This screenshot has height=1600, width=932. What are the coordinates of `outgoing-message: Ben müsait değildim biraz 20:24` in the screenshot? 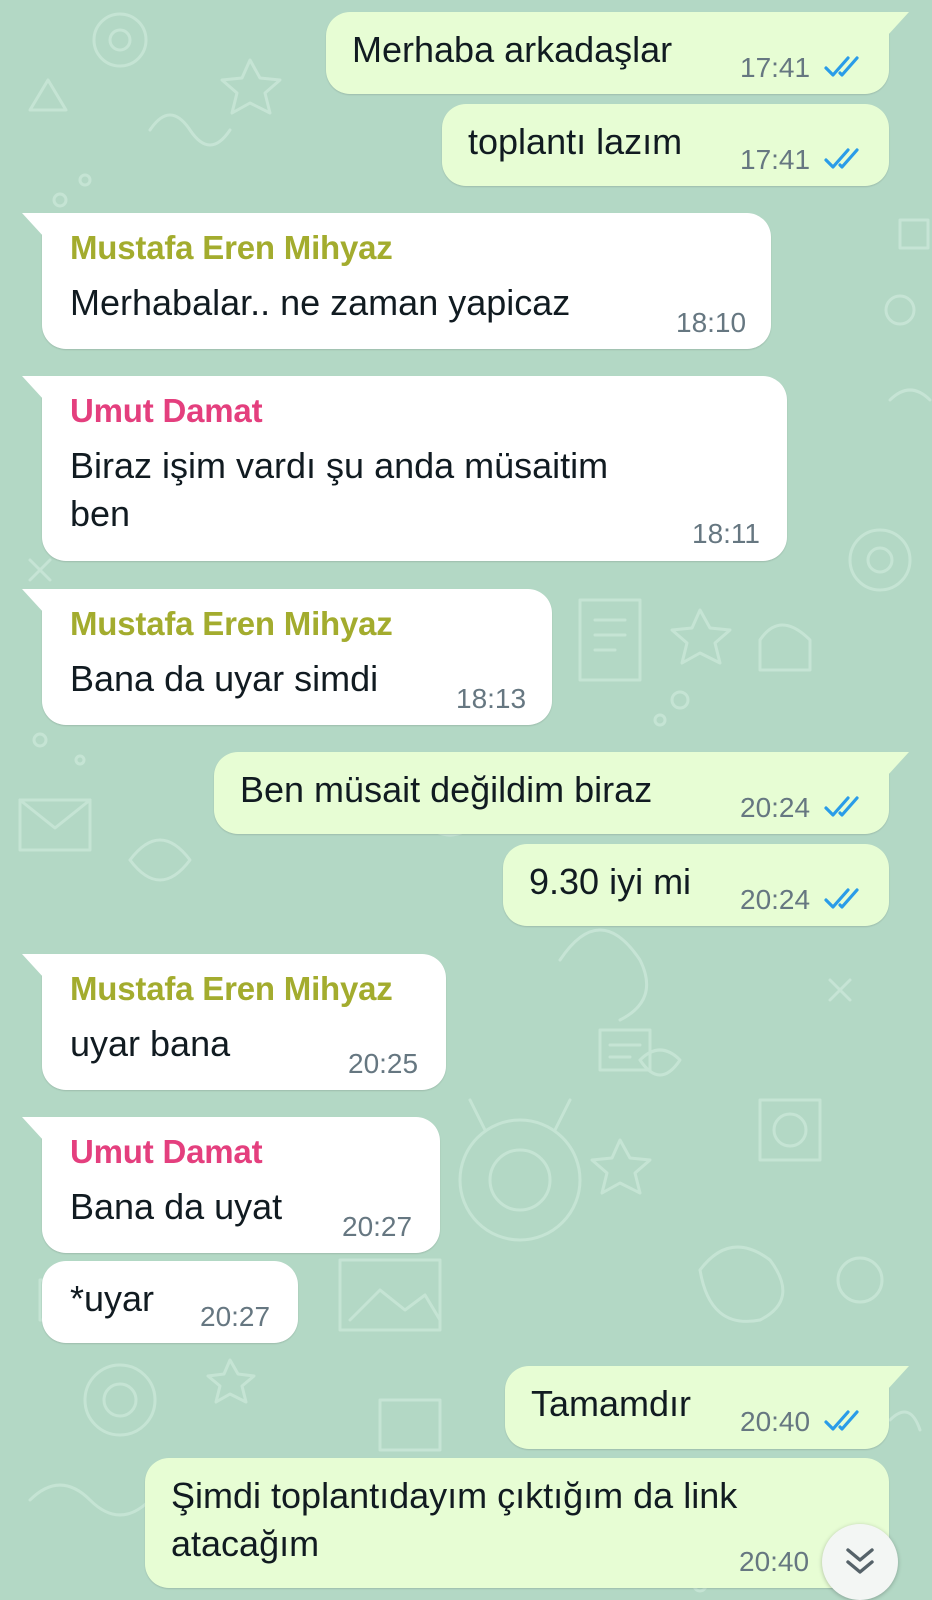 It's located at (561, 793).